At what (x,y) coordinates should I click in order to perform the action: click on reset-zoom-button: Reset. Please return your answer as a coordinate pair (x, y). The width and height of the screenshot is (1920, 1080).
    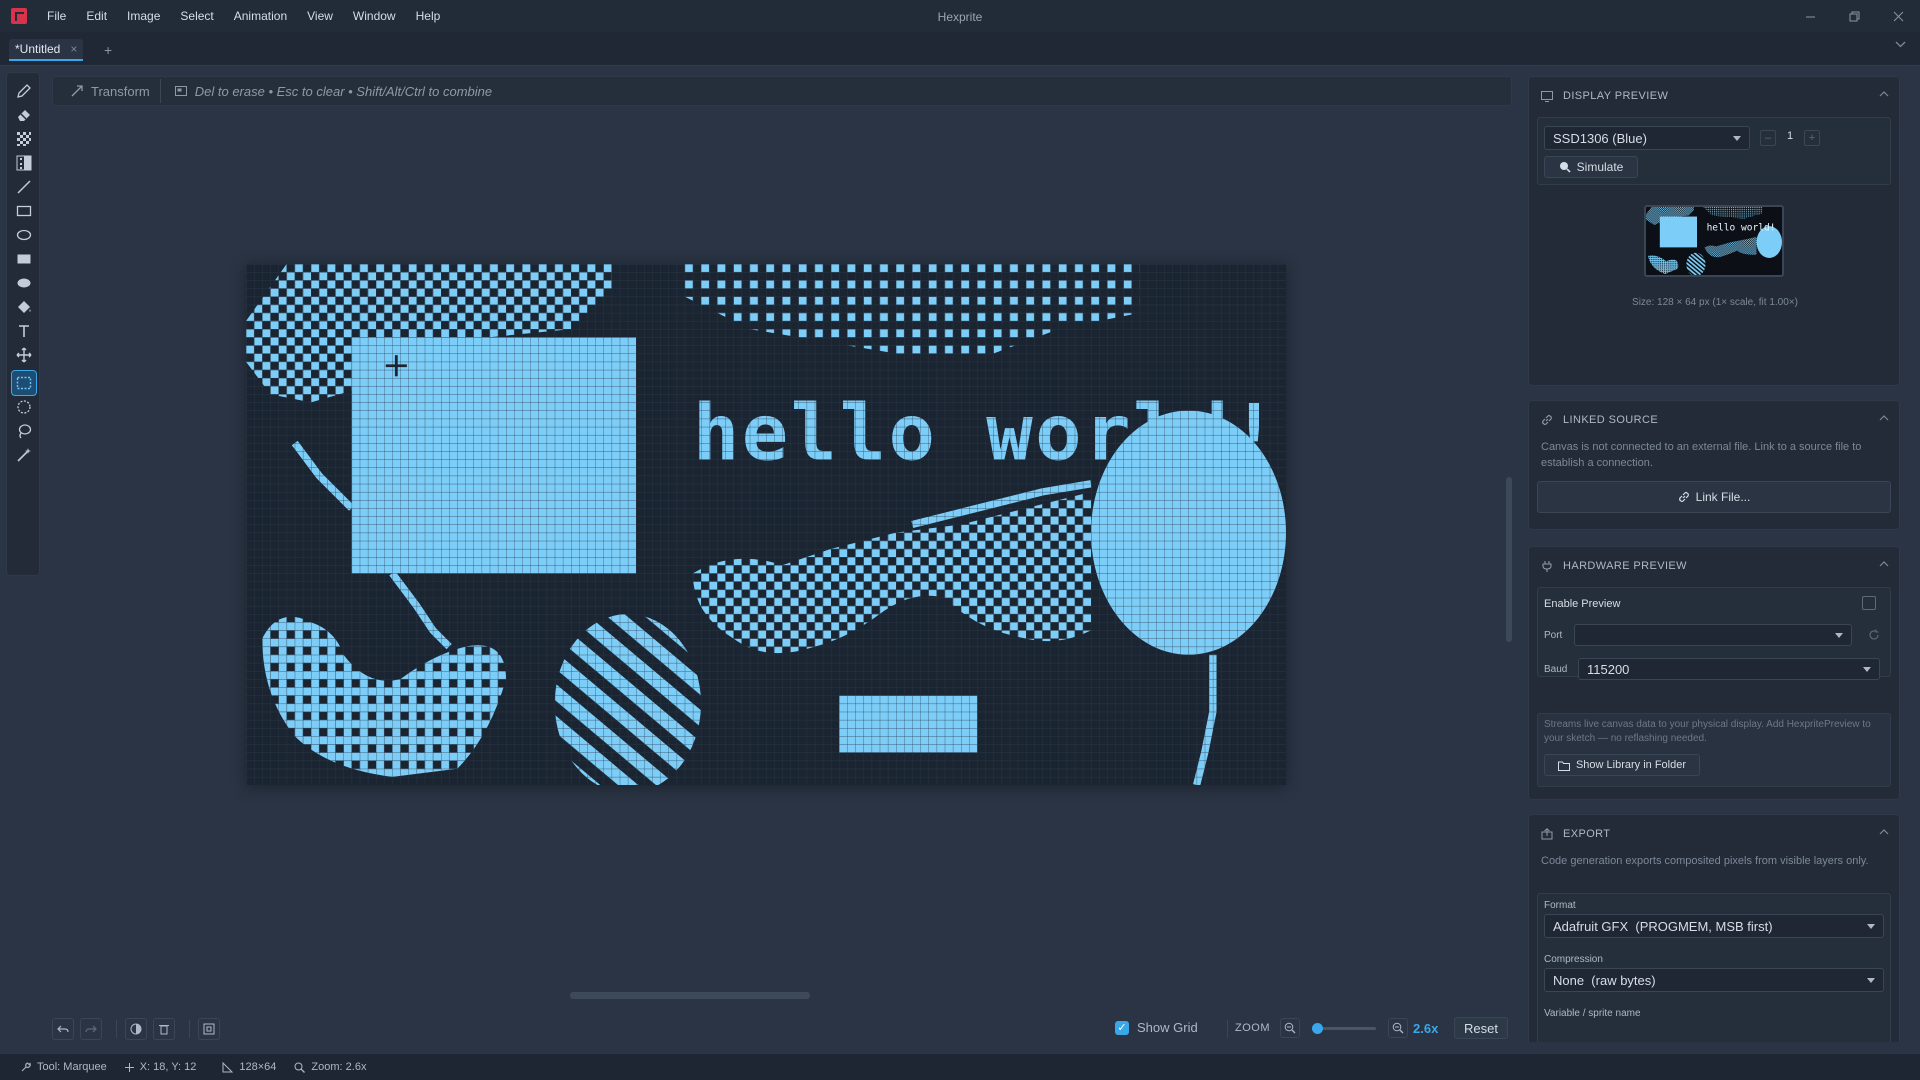
    Looking at the image, I should click on (1481, 1028).